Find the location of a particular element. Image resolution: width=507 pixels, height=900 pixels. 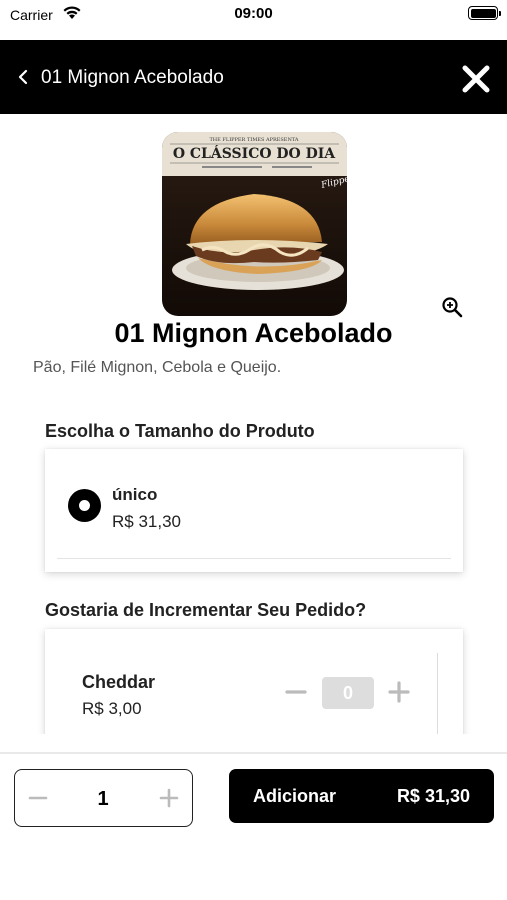

size-option-name: único is located at coordinates (135, 494).